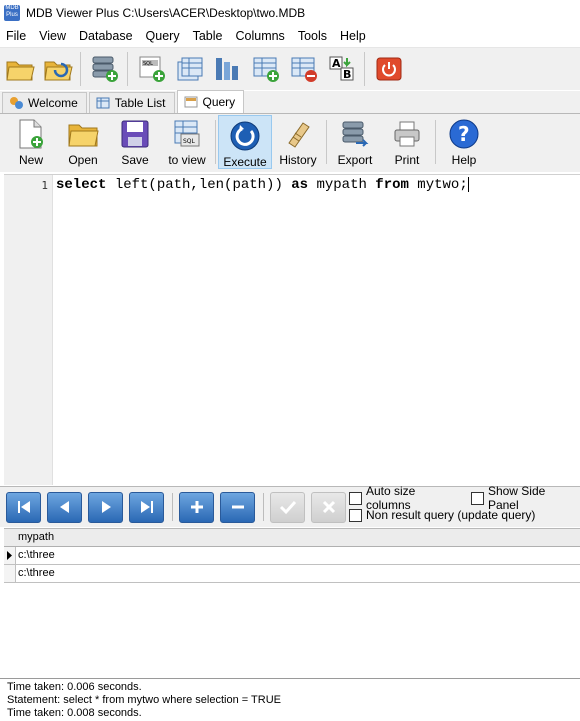  I want to click on code-text: mytwo;, so click(438, 185).